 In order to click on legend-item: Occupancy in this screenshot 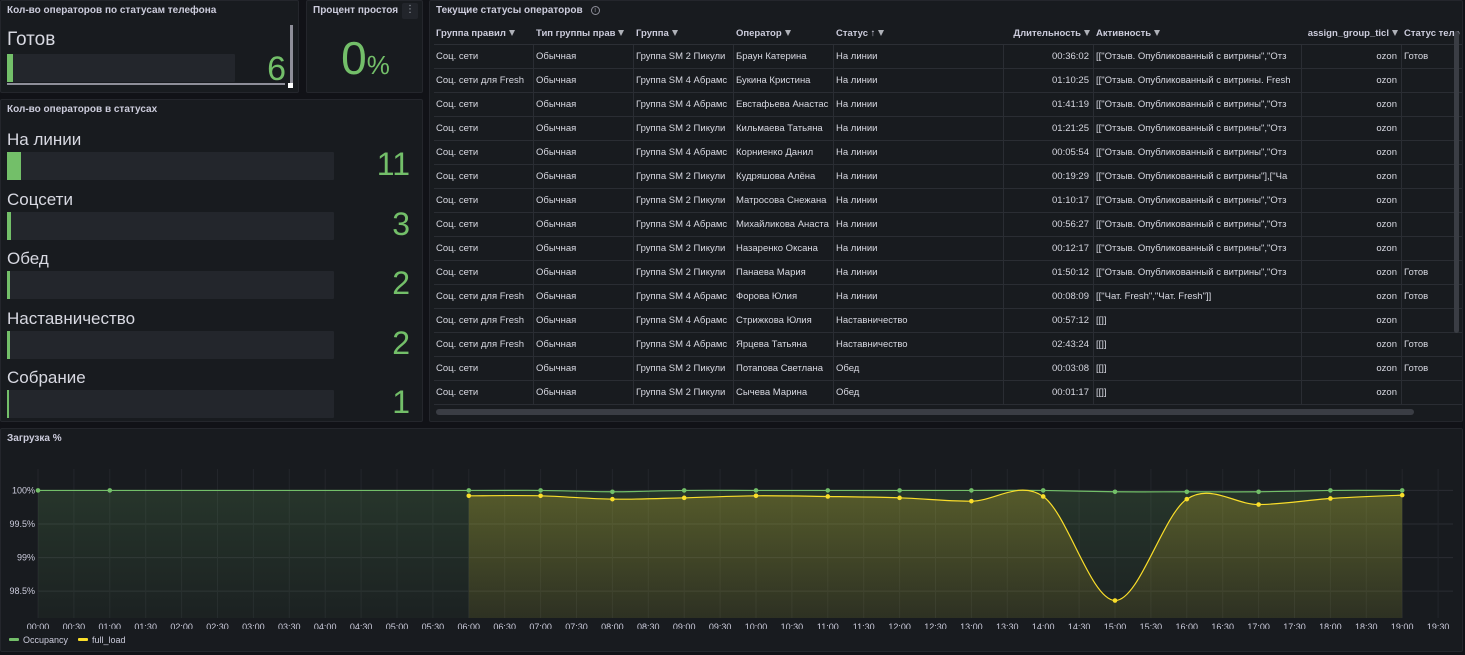, I will do `click(38, 640)`.